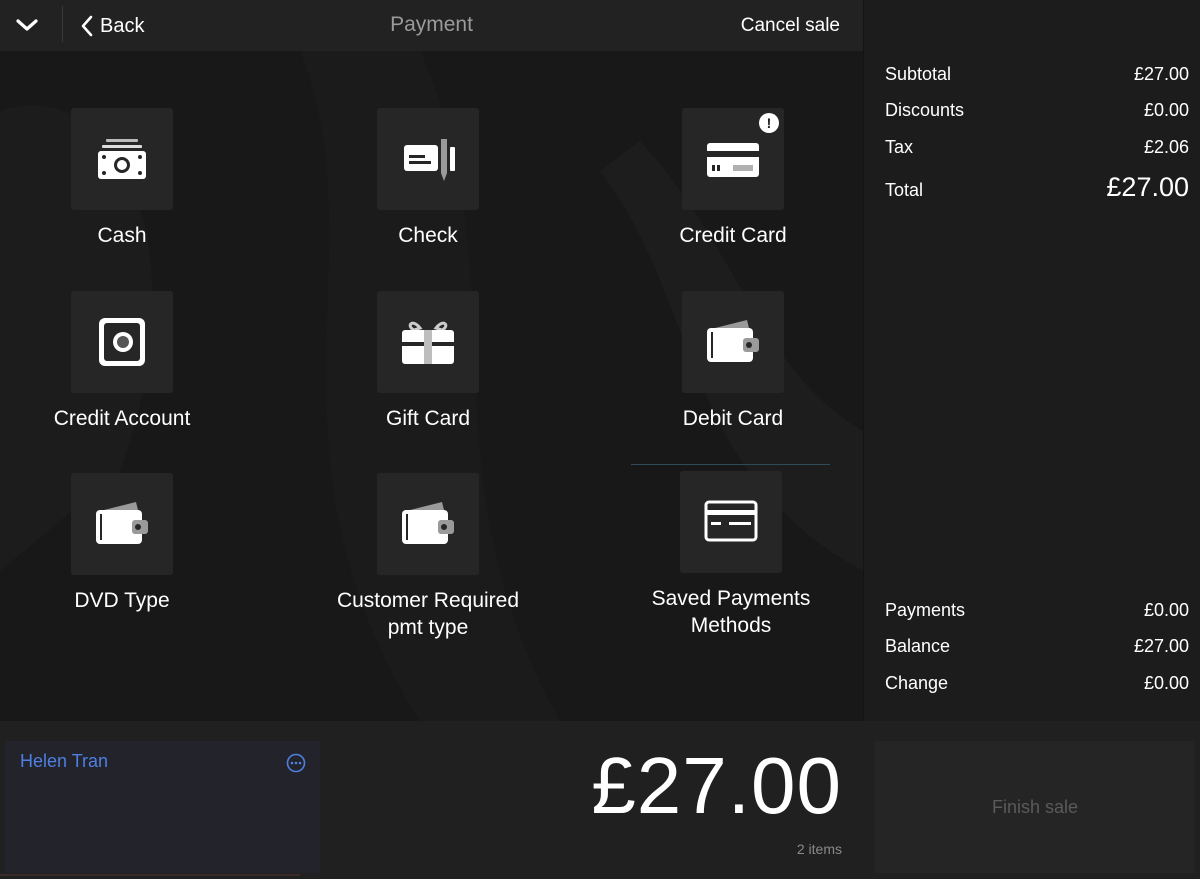 The width and height of the screenshot is (1200, 879). I want to click on payment-method-credit-card: ! Credit Card, so click(733, 178).